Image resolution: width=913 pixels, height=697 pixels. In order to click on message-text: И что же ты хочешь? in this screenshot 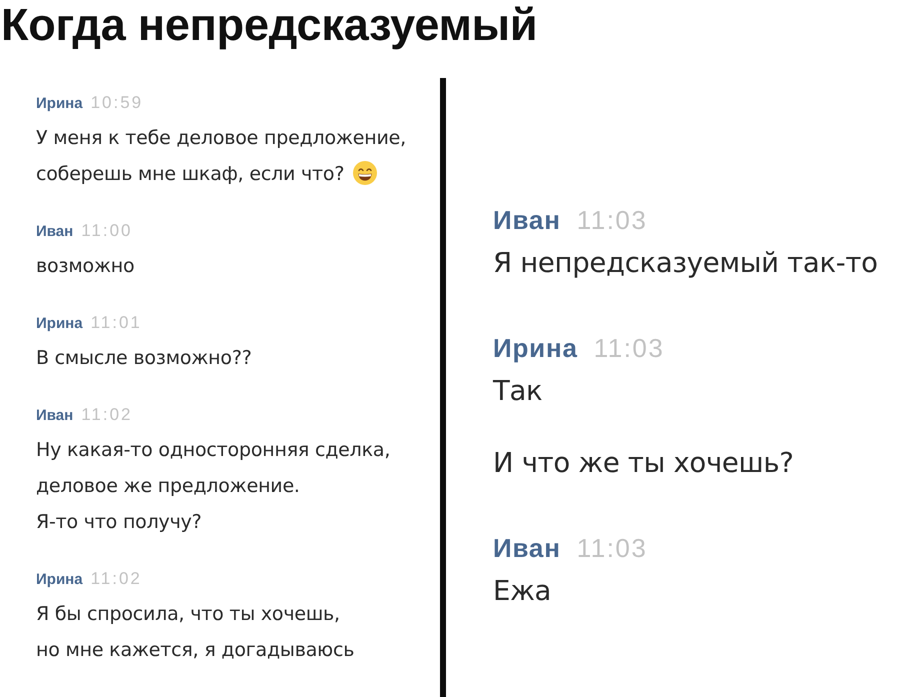, I will do `click(643, 463)`.